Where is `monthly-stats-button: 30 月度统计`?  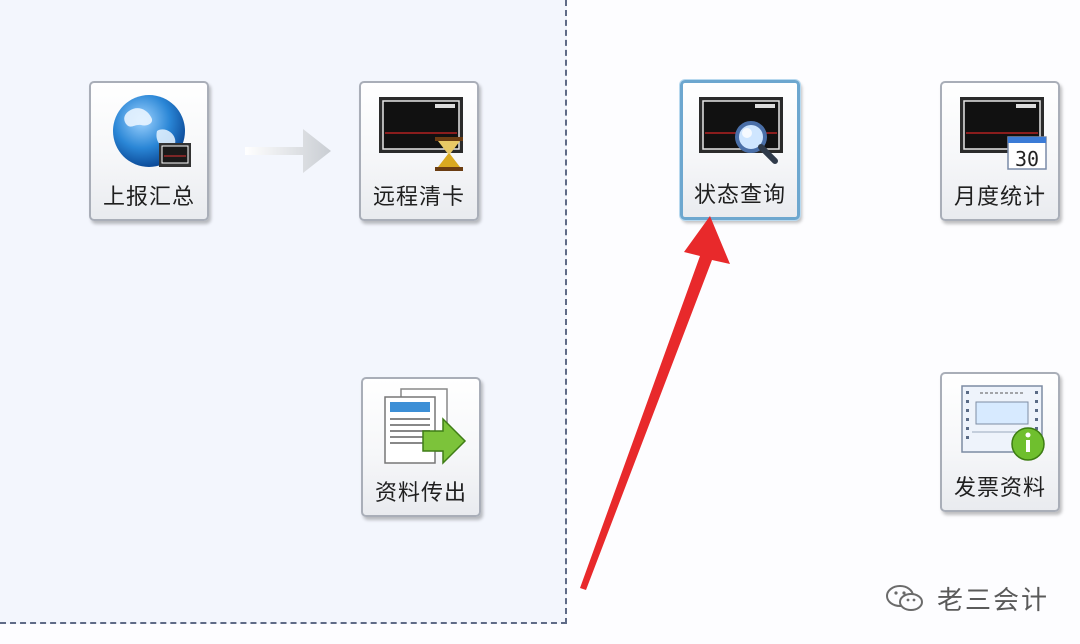
monthly-stats-button: 30 月度统计 is located at coordinates (1000, 151).